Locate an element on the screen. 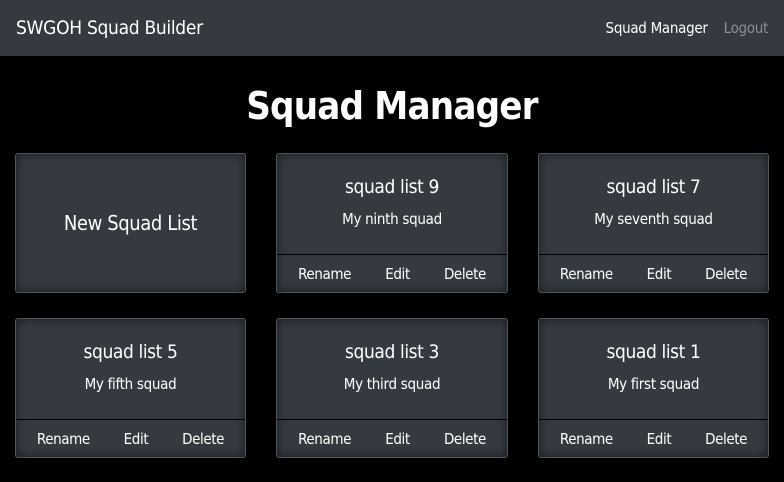 The image size is (784, 482). squad-name: squad list 9 is located at coordinates (392, 187).